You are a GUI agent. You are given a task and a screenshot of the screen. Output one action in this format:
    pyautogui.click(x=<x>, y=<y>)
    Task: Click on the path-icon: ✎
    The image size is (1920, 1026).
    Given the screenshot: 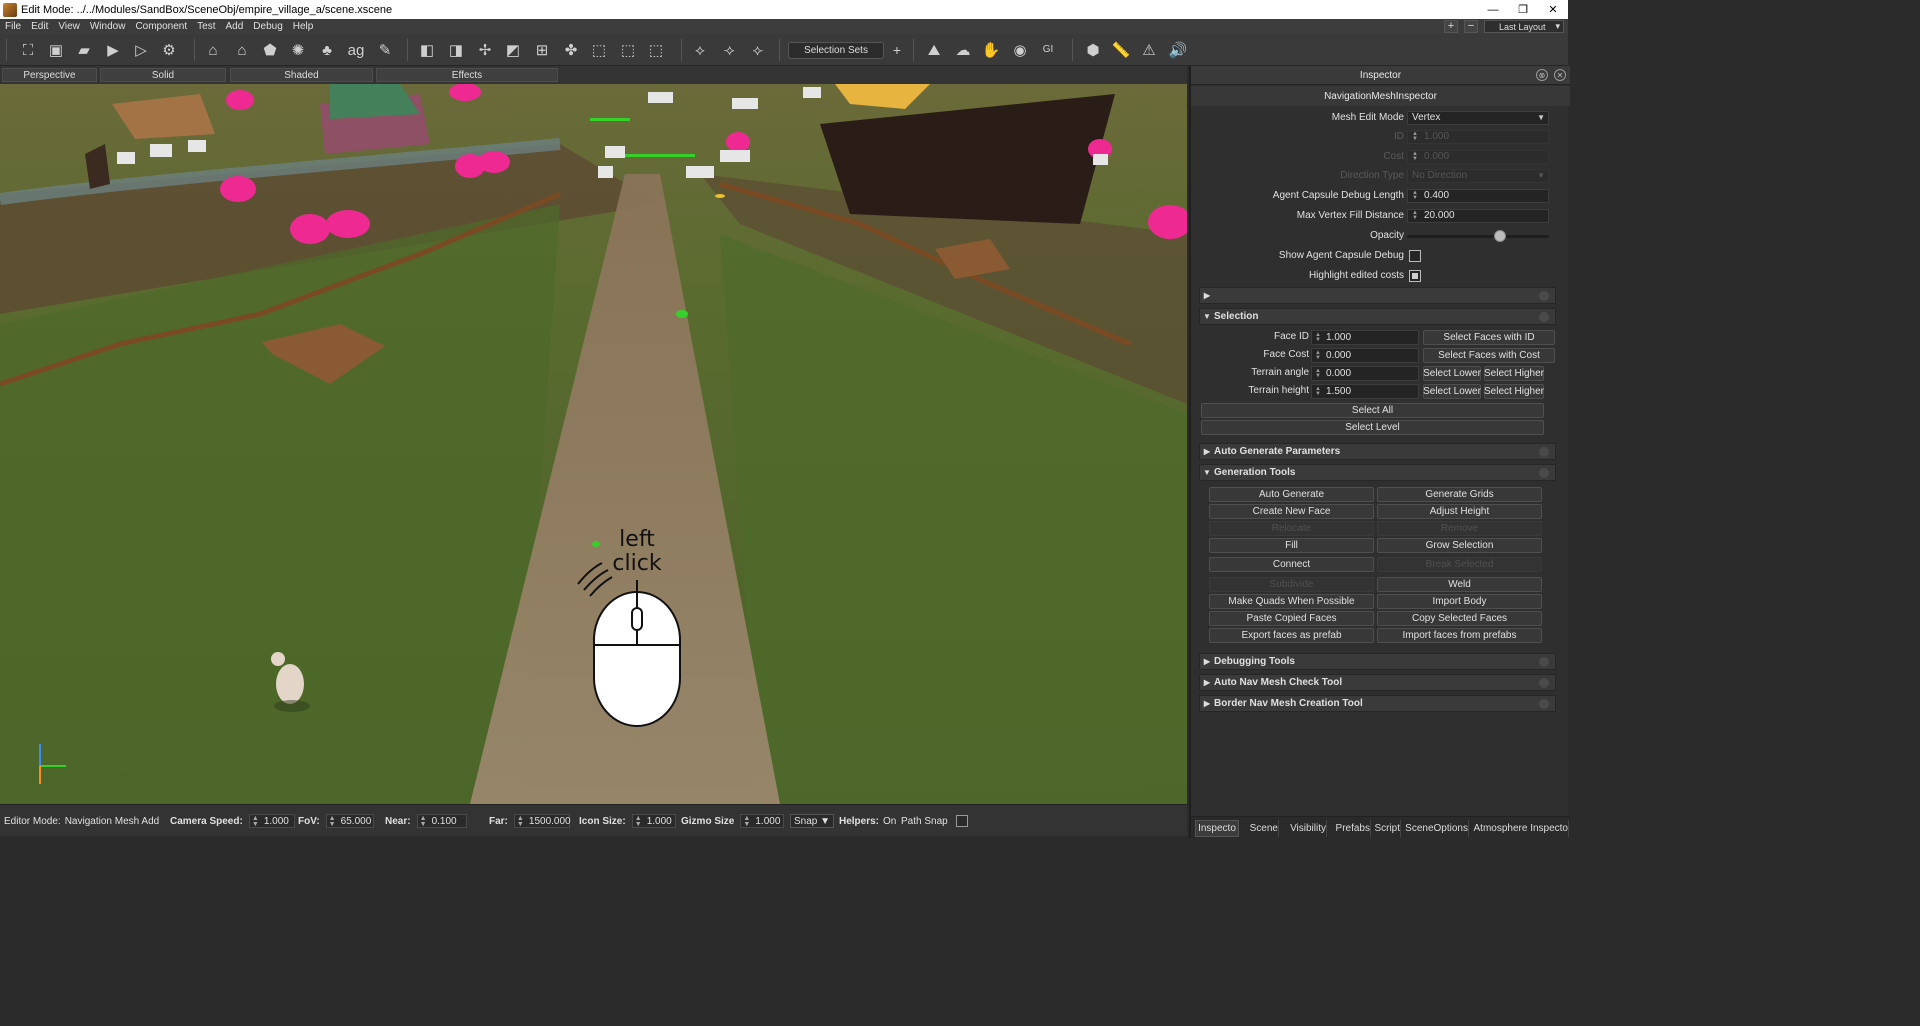 What is the action you would take?
    pyautogui.click(x=385, y=50)
    